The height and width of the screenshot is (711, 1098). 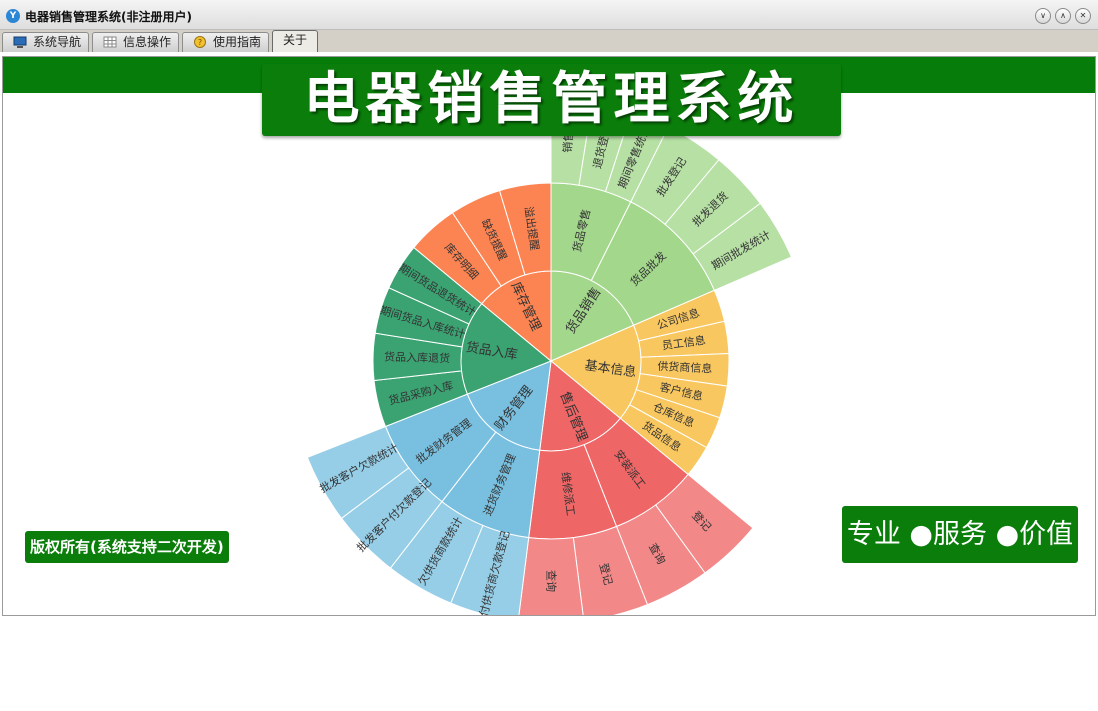 I want to click on system-title: 电器销售管理系统, so click(x=551, y=99).